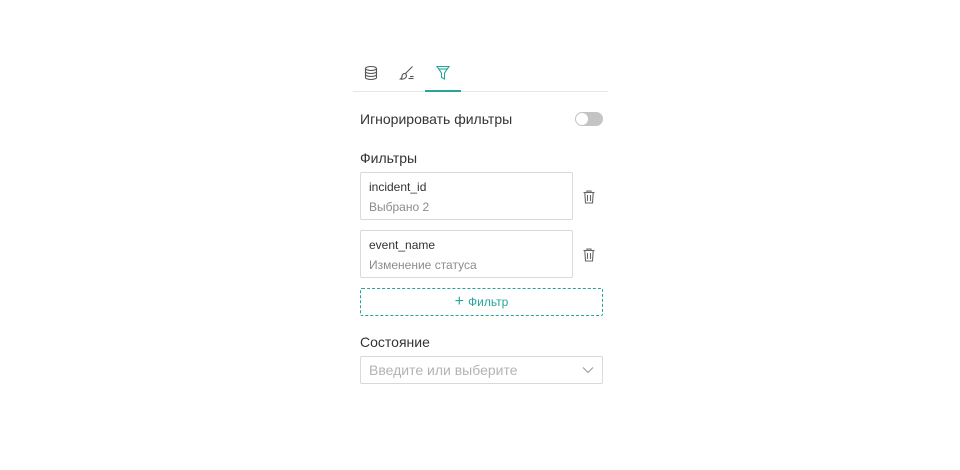  What do you see at coordinates (395, 342) in the screenshot?
I see `state-title: Состояние` at bounding box center [395, 342].